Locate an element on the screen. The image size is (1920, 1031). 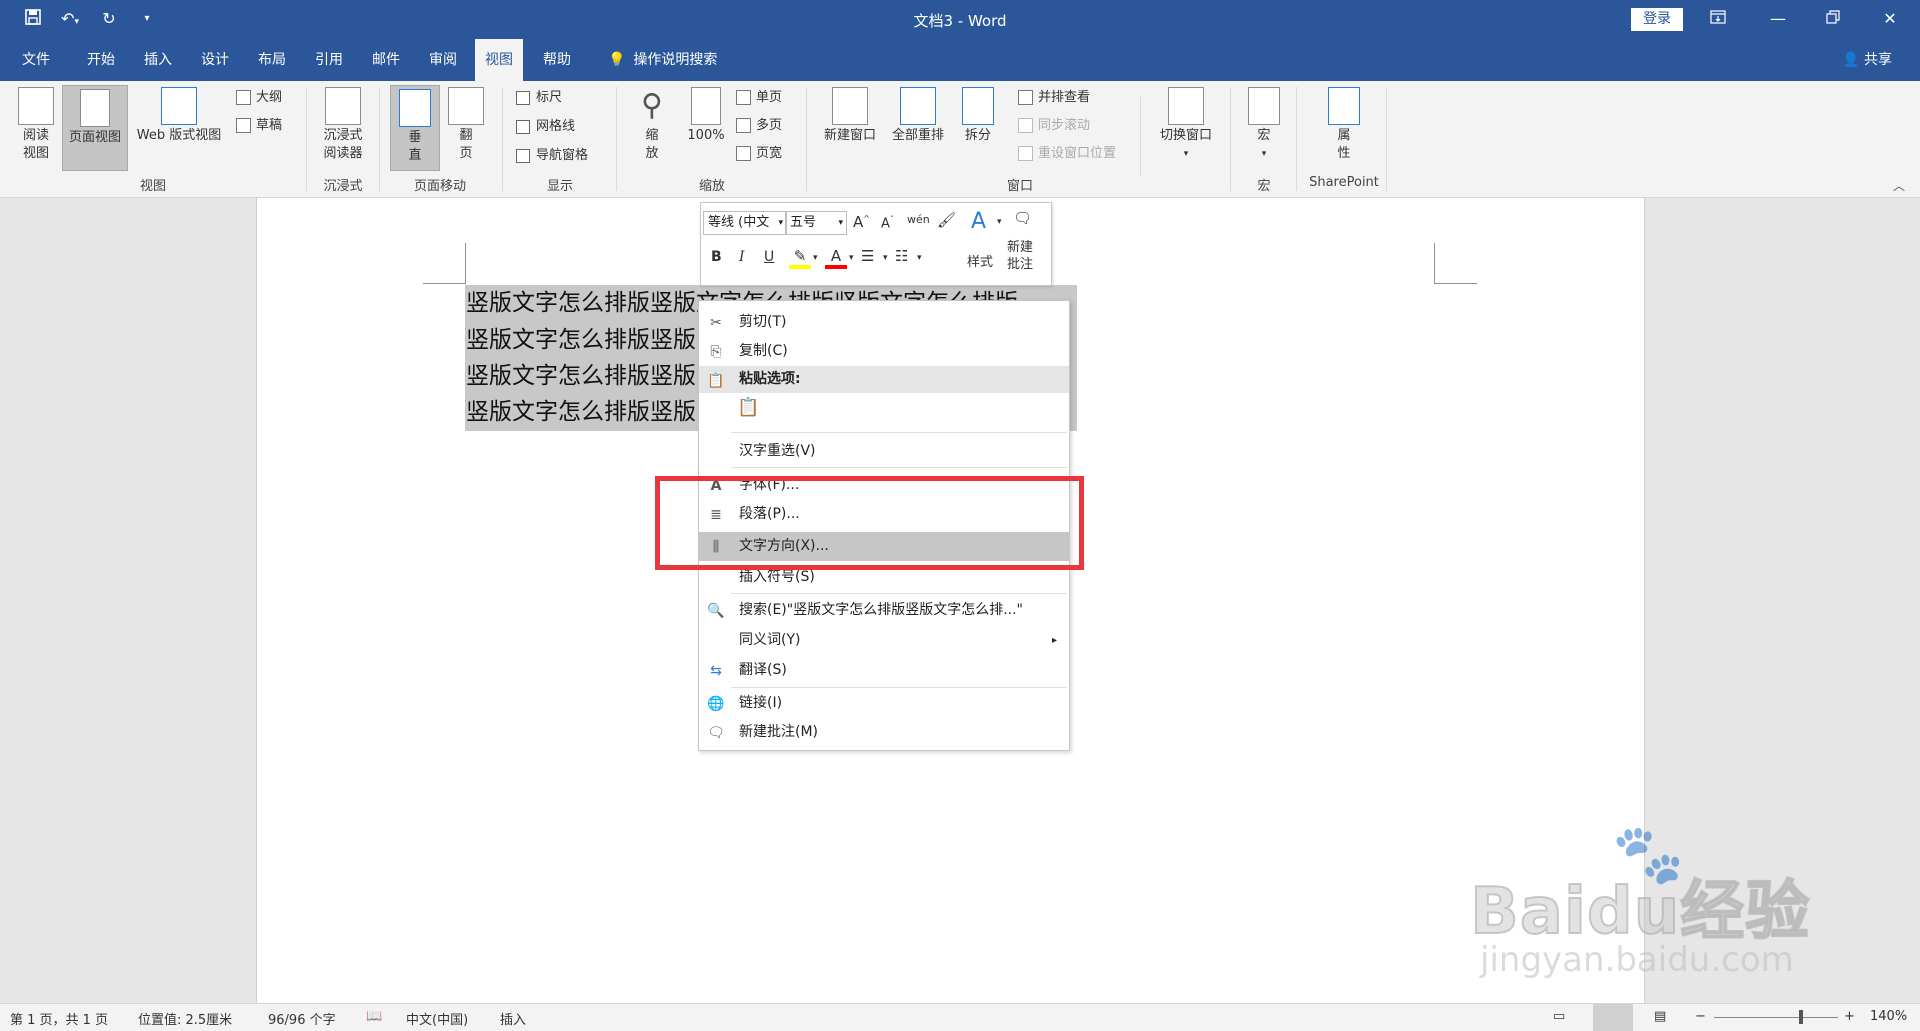
page-width-button: 页宽 is located at coordinates (759, 154).